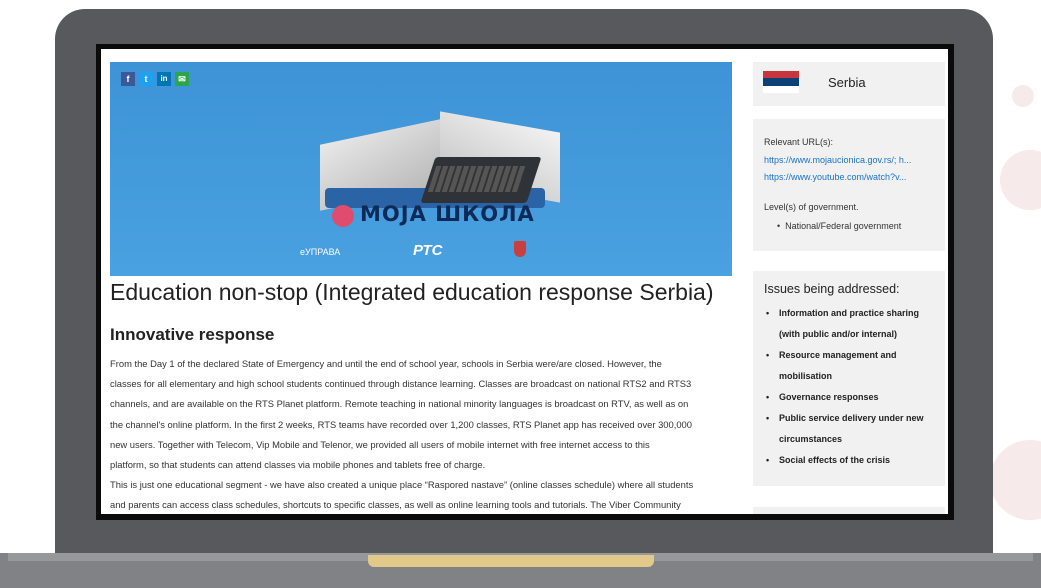 This screenshot has width=1041, height=588. I want to click on hero-title: МОЈА ШКОЛА, so click(447, 214).